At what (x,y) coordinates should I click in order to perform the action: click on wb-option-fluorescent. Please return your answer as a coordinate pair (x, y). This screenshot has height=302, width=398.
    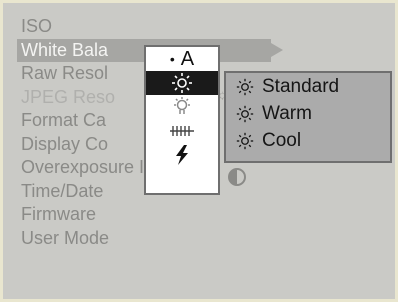
    Looking at the image, I should click on (182, 131).